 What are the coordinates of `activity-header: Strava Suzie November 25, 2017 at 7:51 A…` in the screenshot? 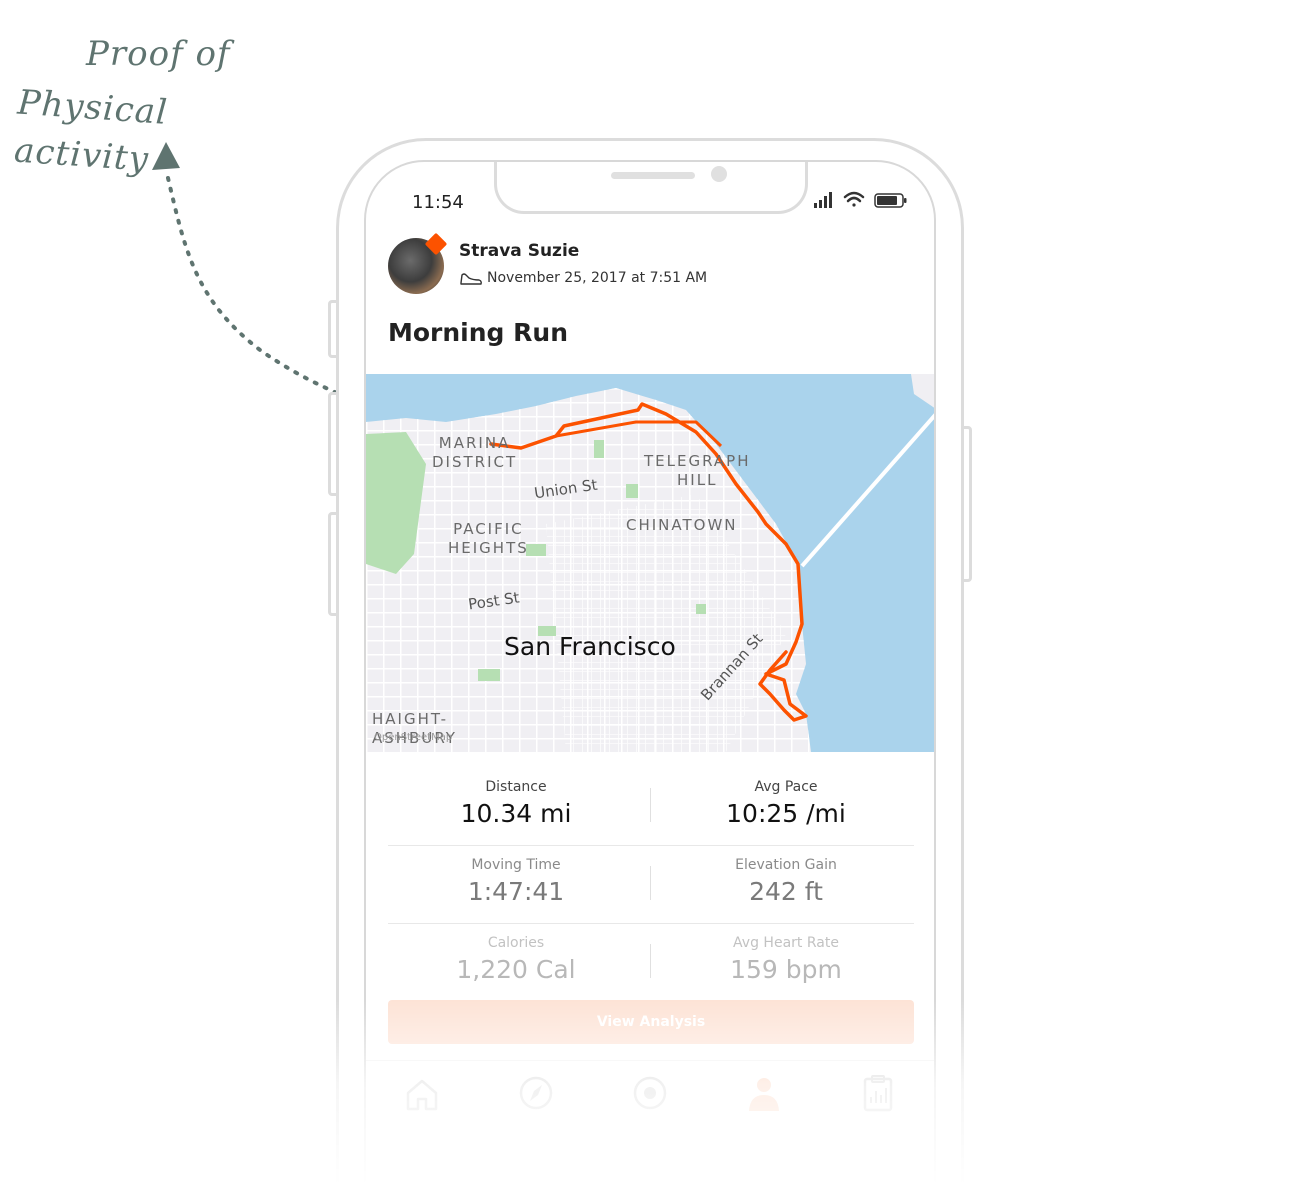 It's located at (648, 265).